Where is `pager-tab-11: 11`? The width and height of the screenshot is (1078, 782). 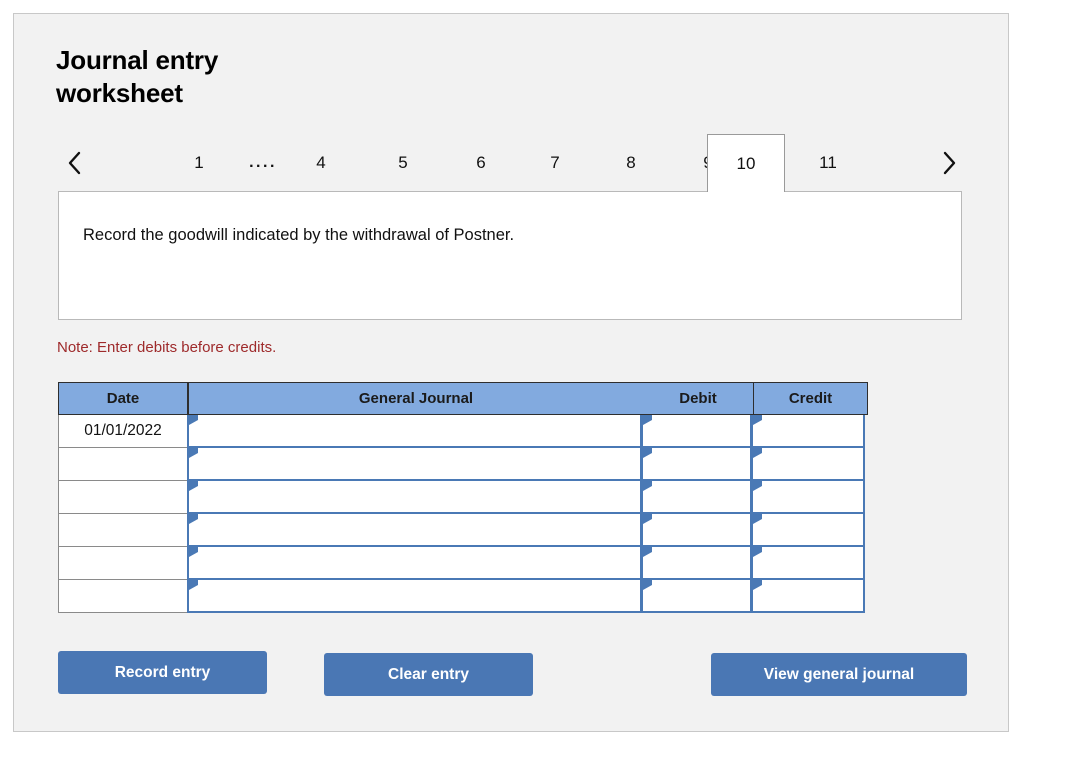 pager-tab-11: 11 is located at coordinates (828, 162).